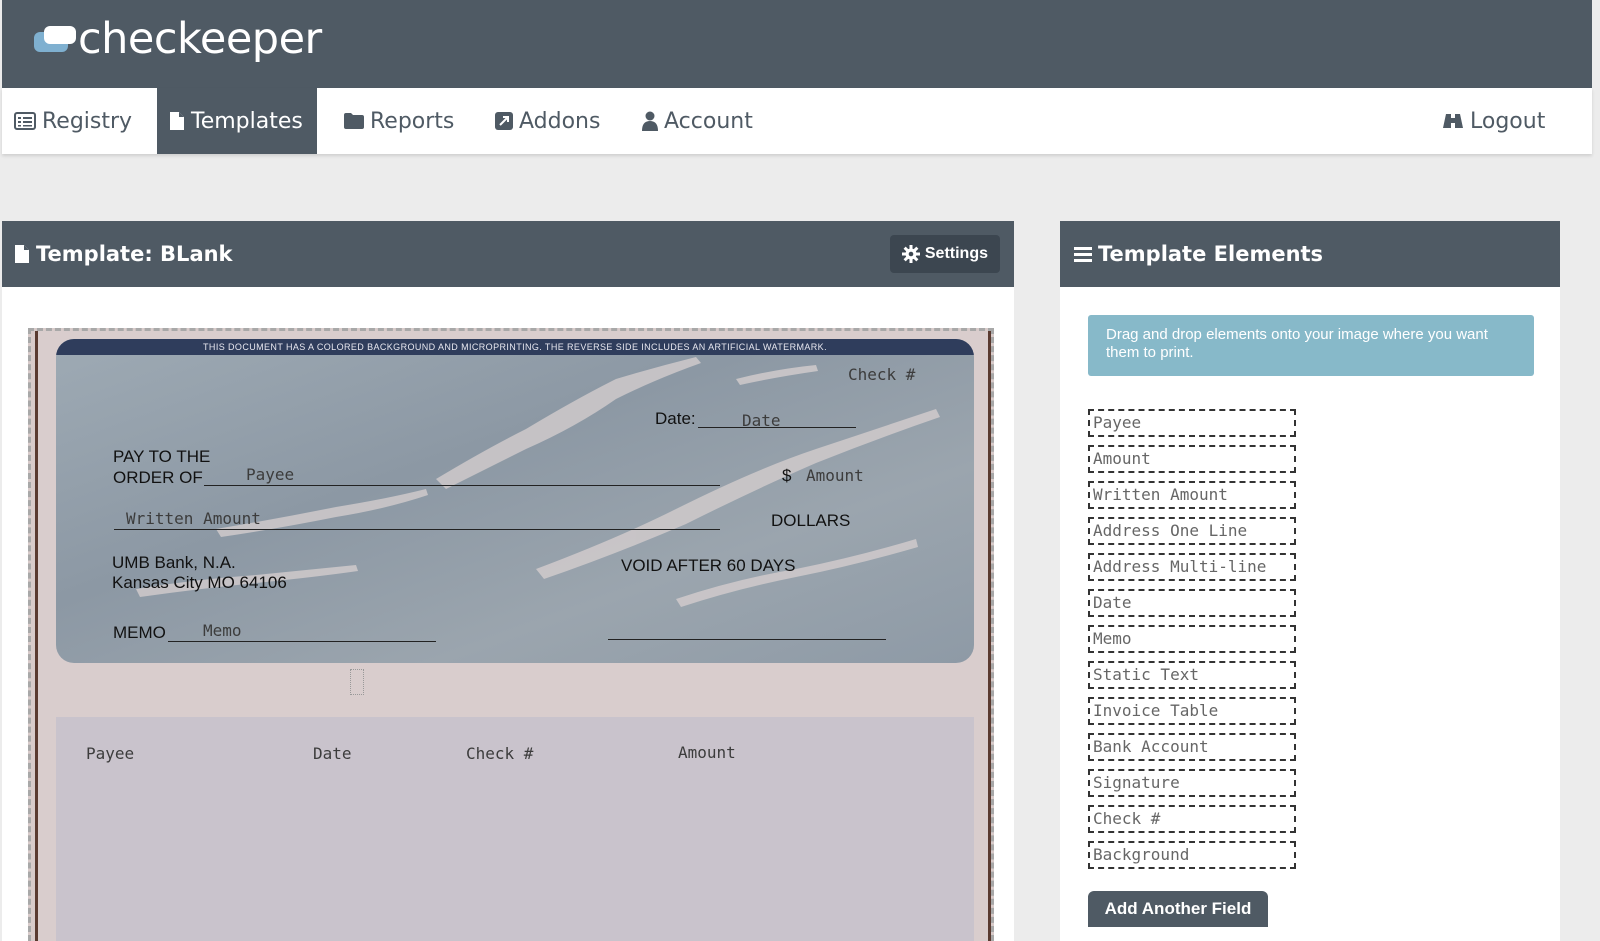 Image resolution: width=1600 pixels, height=941 pixels. What do you see at coordinates (1192, 495) in the screenshot?
I see `element-written-amount: Written Amount` at bounding box center [1192, 495].